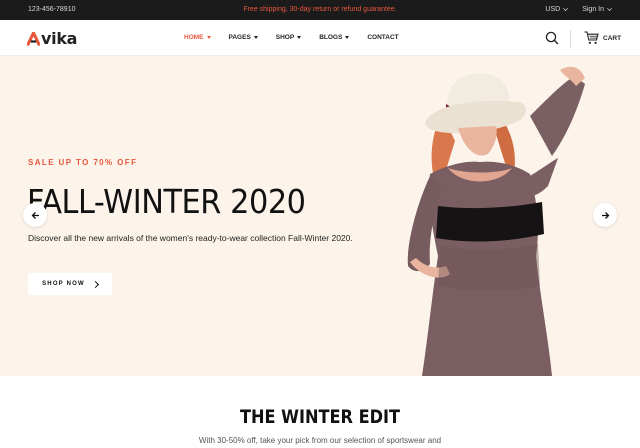  I want to click on slider-prev-button, so click(35, 215).